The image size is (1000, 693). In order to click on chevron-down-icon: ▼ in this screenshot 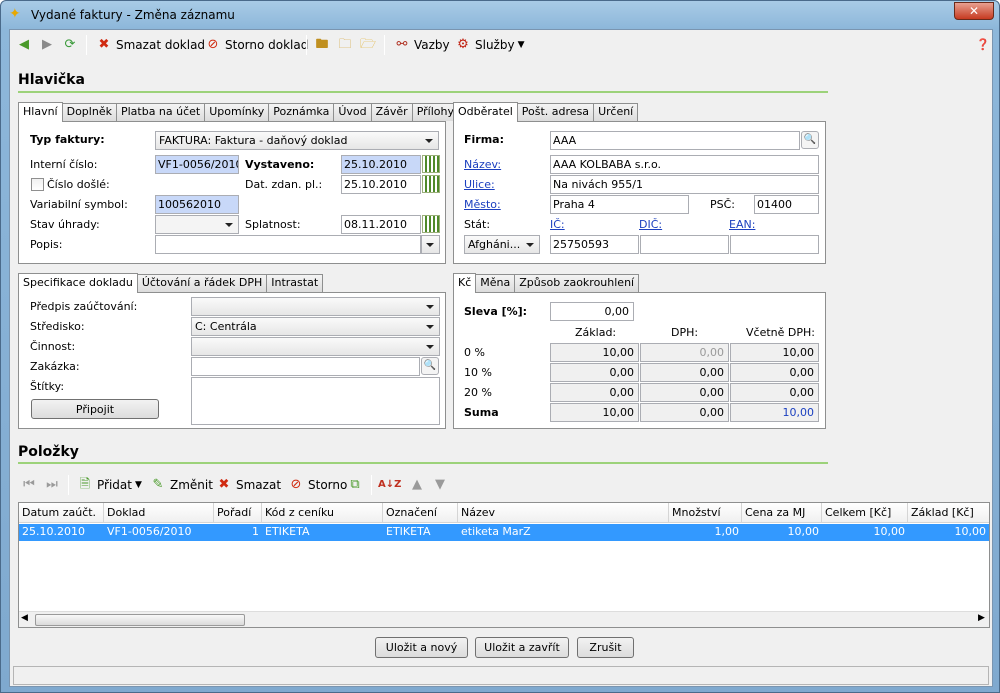, I will do `click(521, 45)`.